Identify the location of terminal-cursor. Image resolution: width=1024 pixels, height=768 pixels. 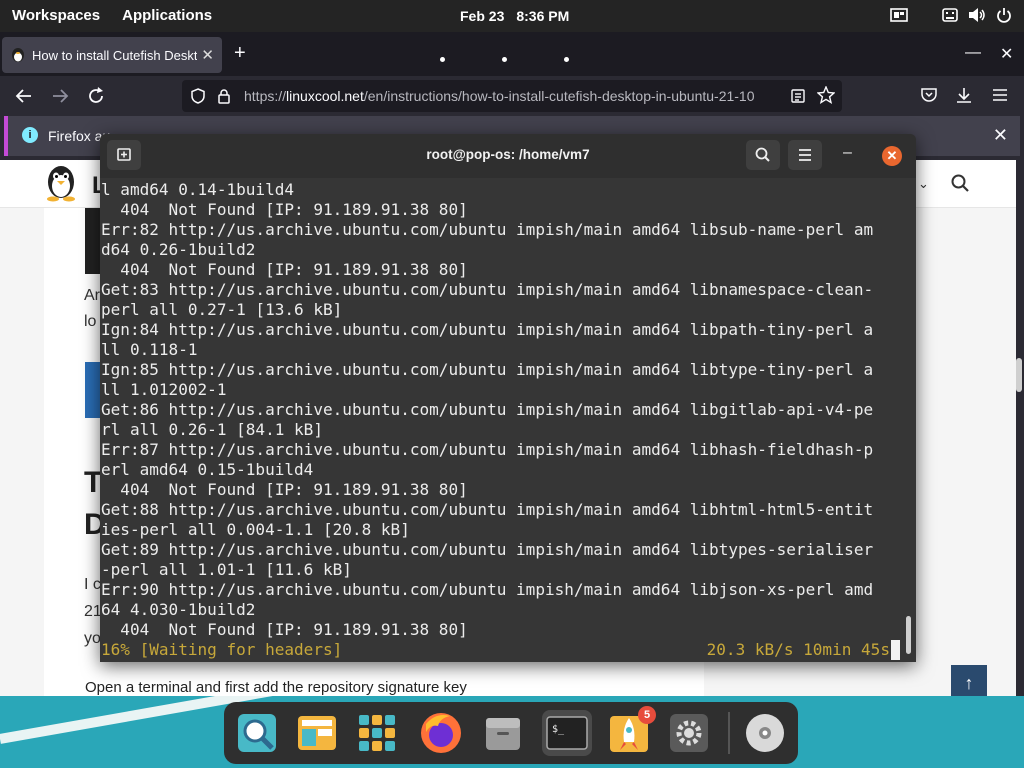
(895, 650).